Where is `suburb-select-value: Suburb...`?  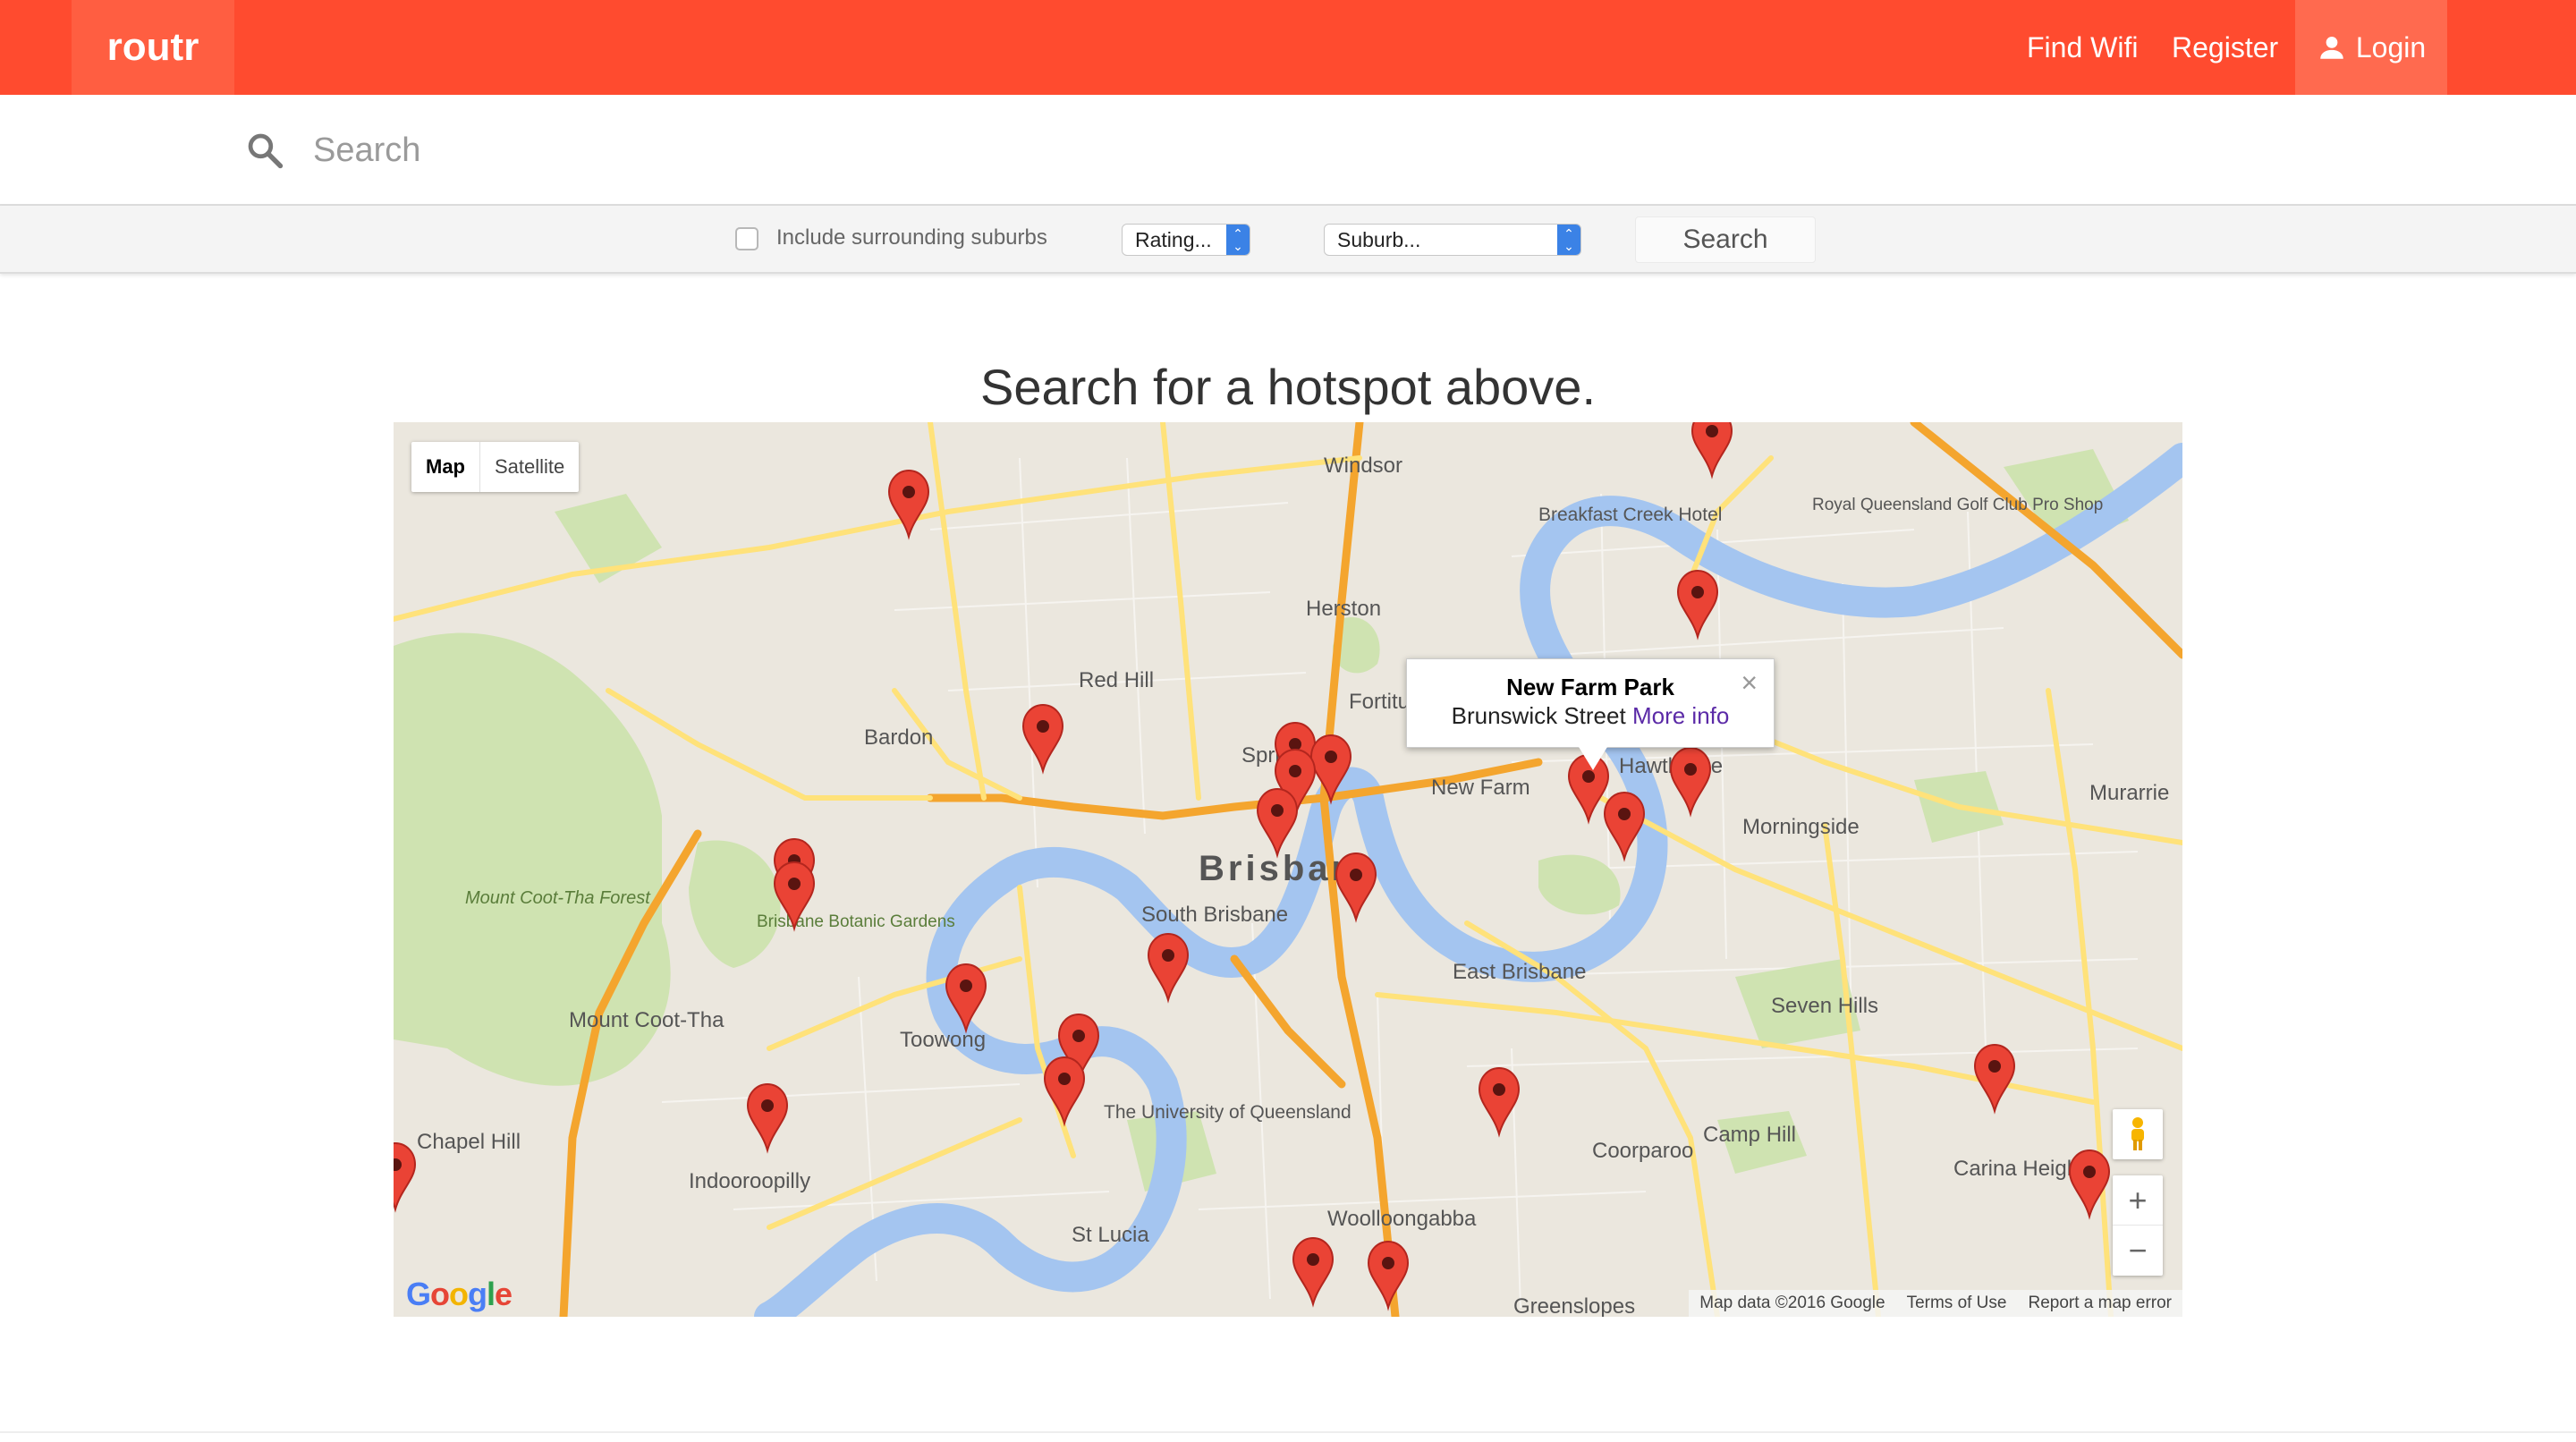
suburb-select-value: Suburb... is located at coordinates (1379, 239).